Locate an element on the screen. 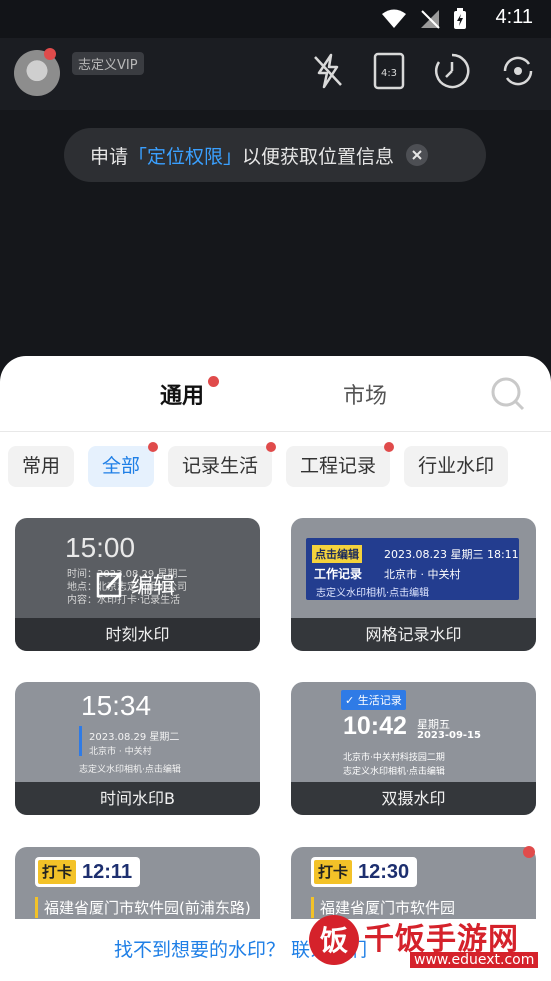  edit-icon is located at coordinates (109, 584).